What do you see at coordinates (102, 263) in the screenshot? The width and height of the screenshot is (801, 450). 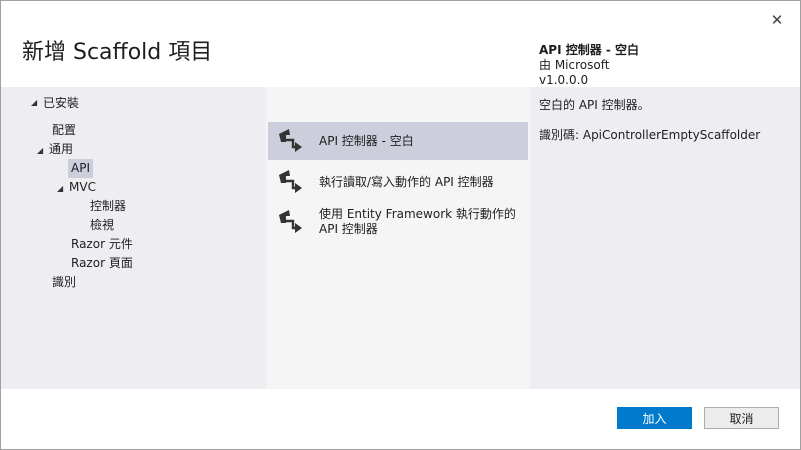 I see `tree-item-razor-page: Razor 頁面` at bounding box center [102, 263].